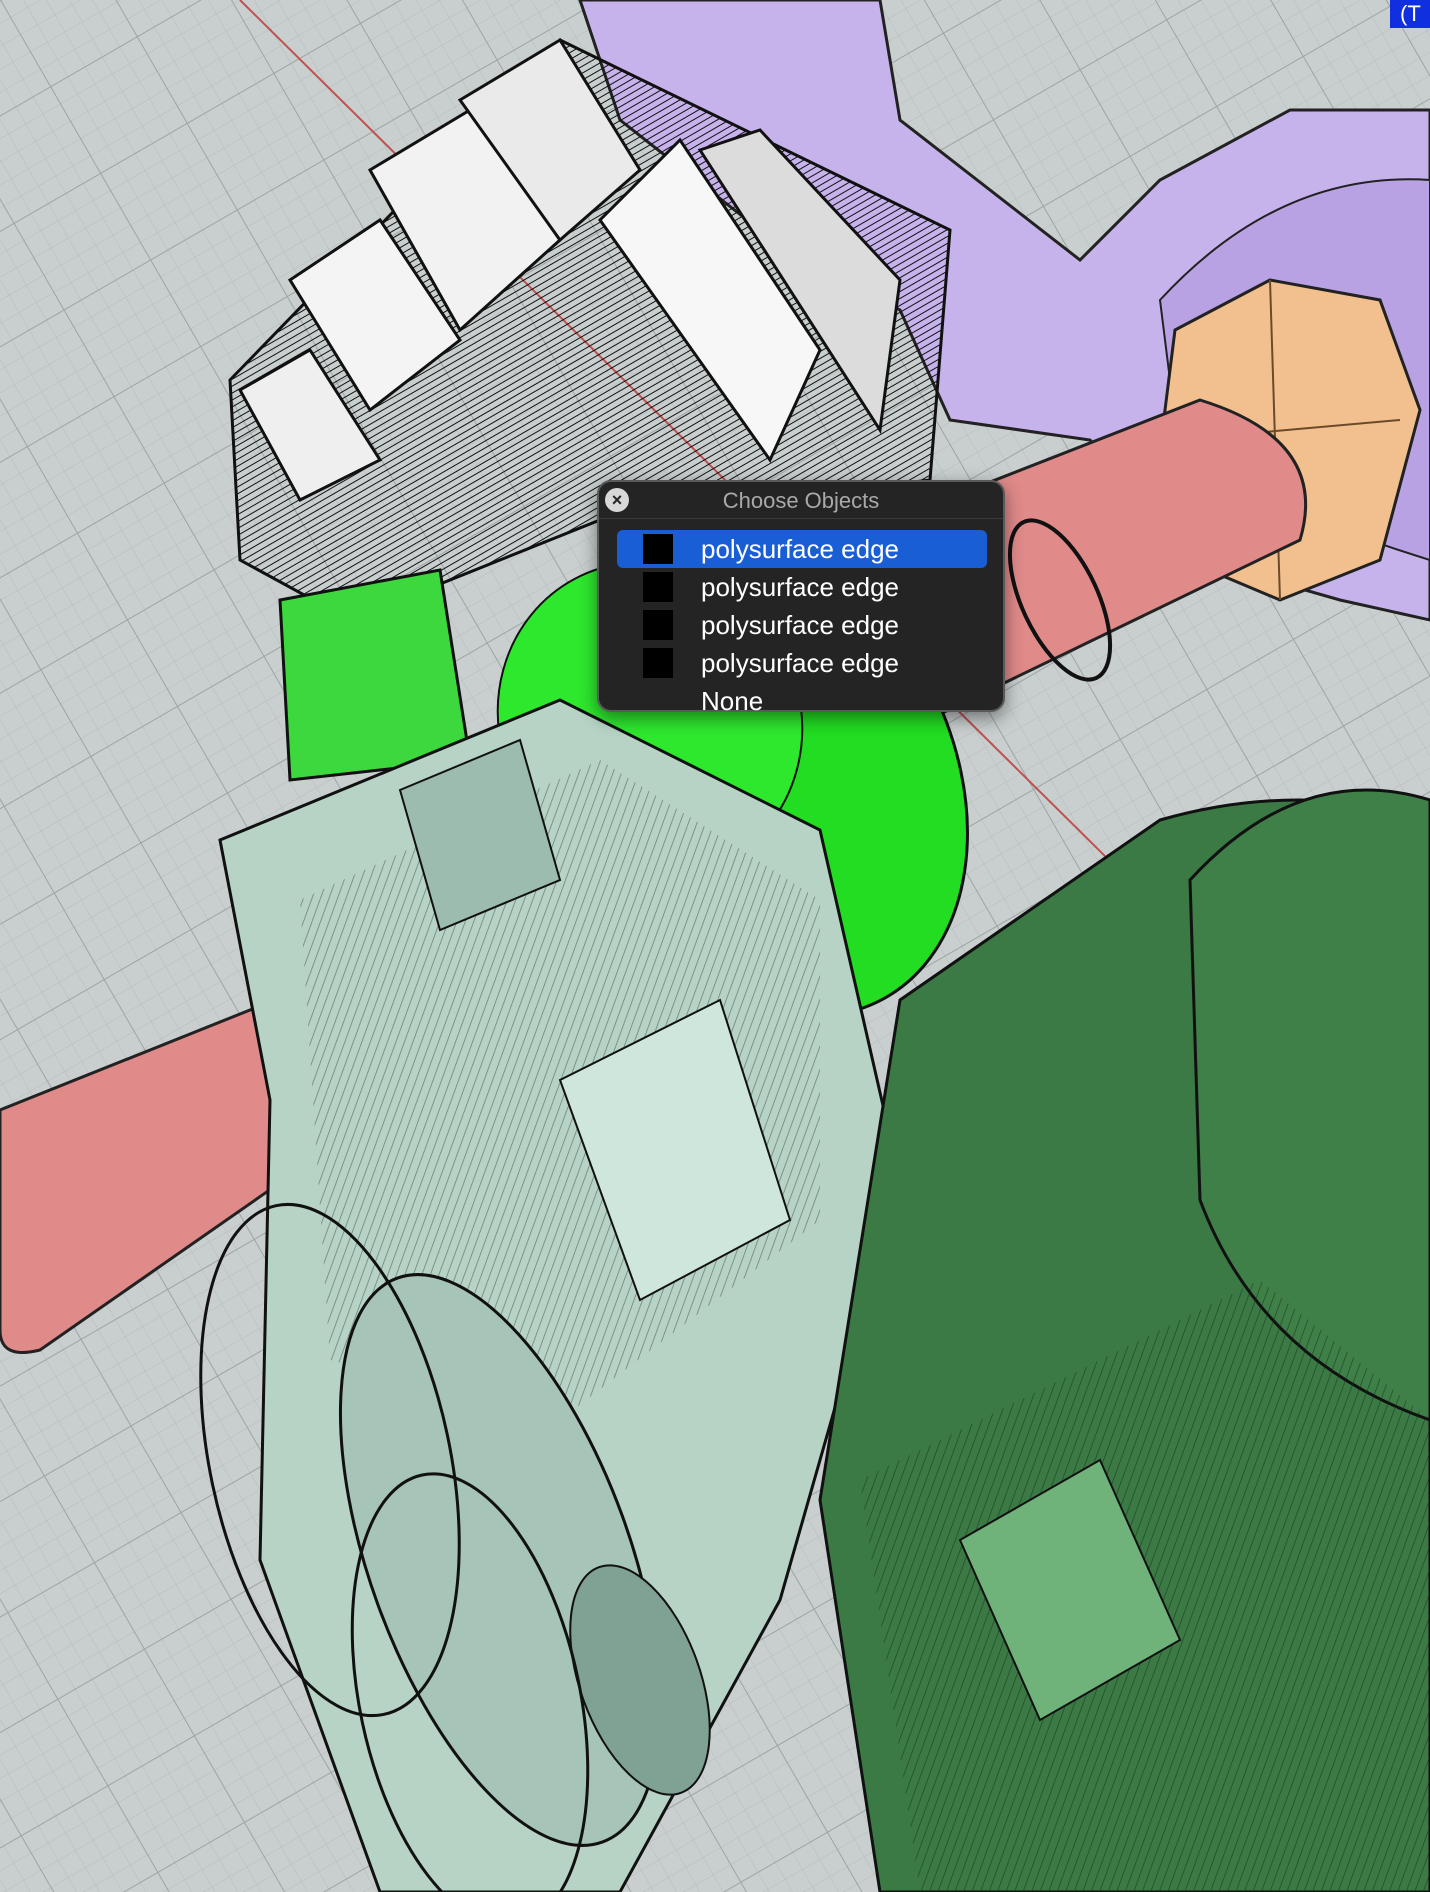 This screenshot has height=1892, width=1430. I want to click on list-item-none: None, so click(802, 701).